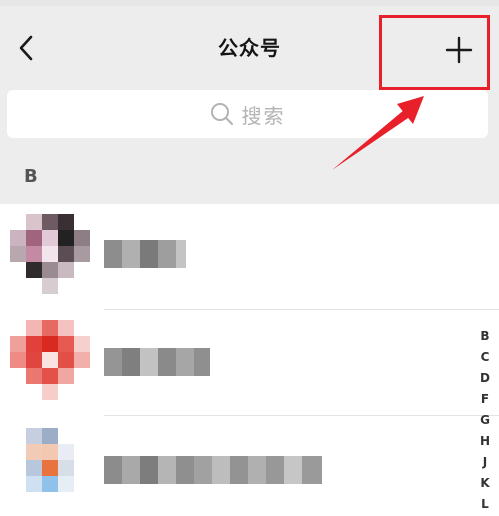  I want to click on annotation-highlight-box, so click(434, 52).